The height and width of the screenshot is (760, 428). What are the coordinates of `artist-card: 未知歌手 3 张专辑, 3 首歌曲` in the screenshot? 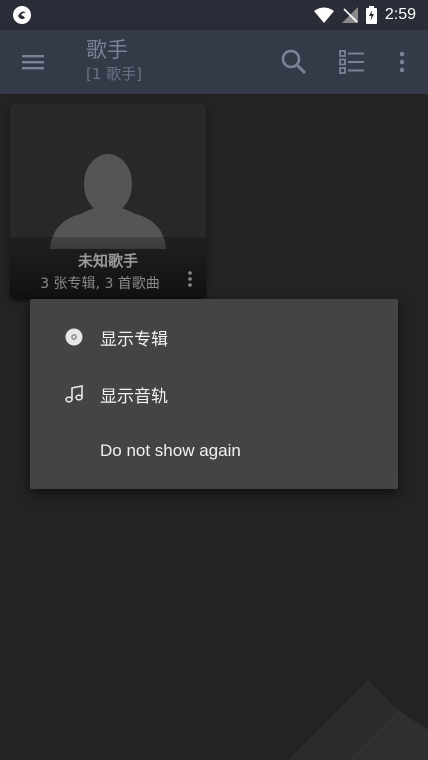 It's located at (108, 201).